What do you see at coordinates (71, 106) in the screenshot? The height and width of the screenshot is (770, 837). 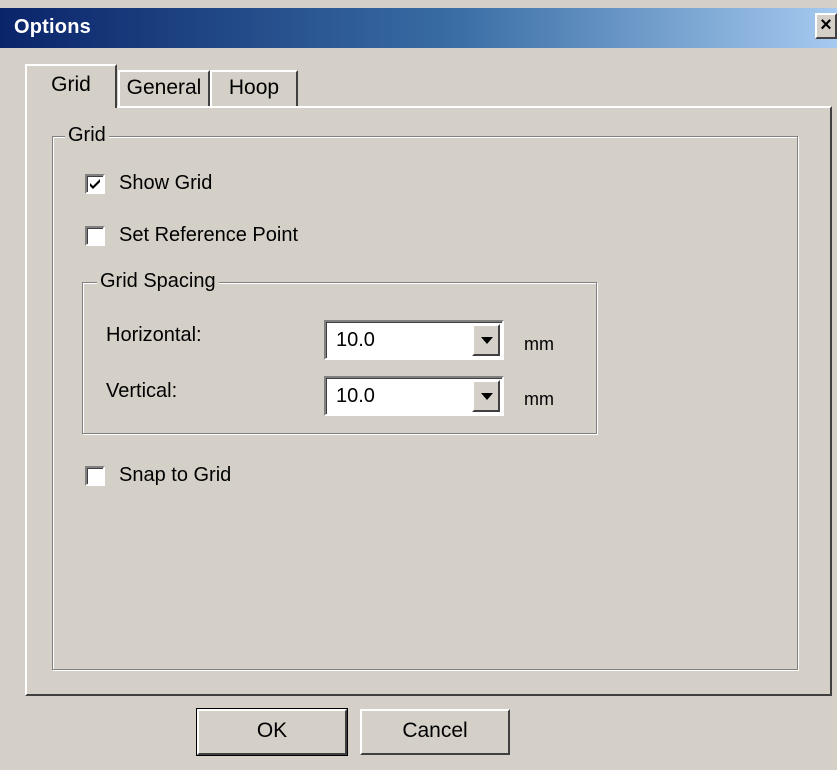 I see `active-tab-joint` at bounding box center [71, 106].